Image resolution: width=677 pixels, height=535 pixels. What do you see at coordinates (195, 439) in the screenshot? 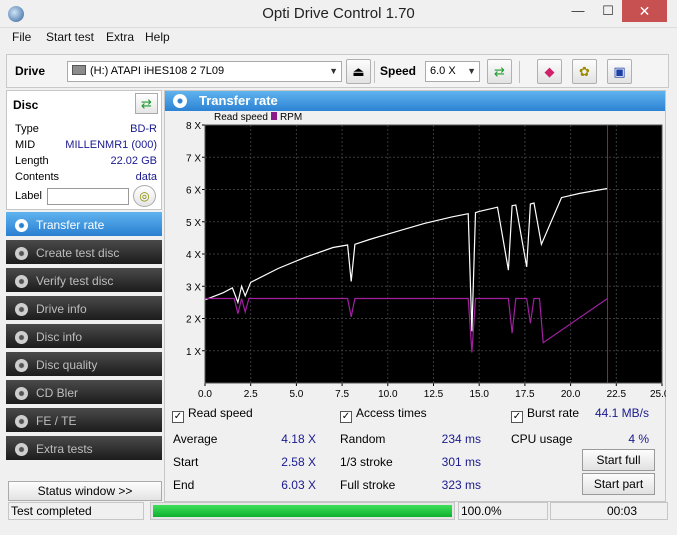
I see `average-label: Average` at bounding box center [195, 439].